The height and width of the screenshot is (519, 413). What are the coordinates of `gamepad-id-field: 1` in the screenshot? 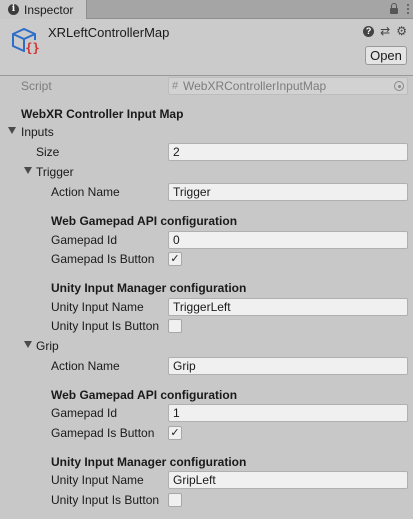 It's located at (288, 413).